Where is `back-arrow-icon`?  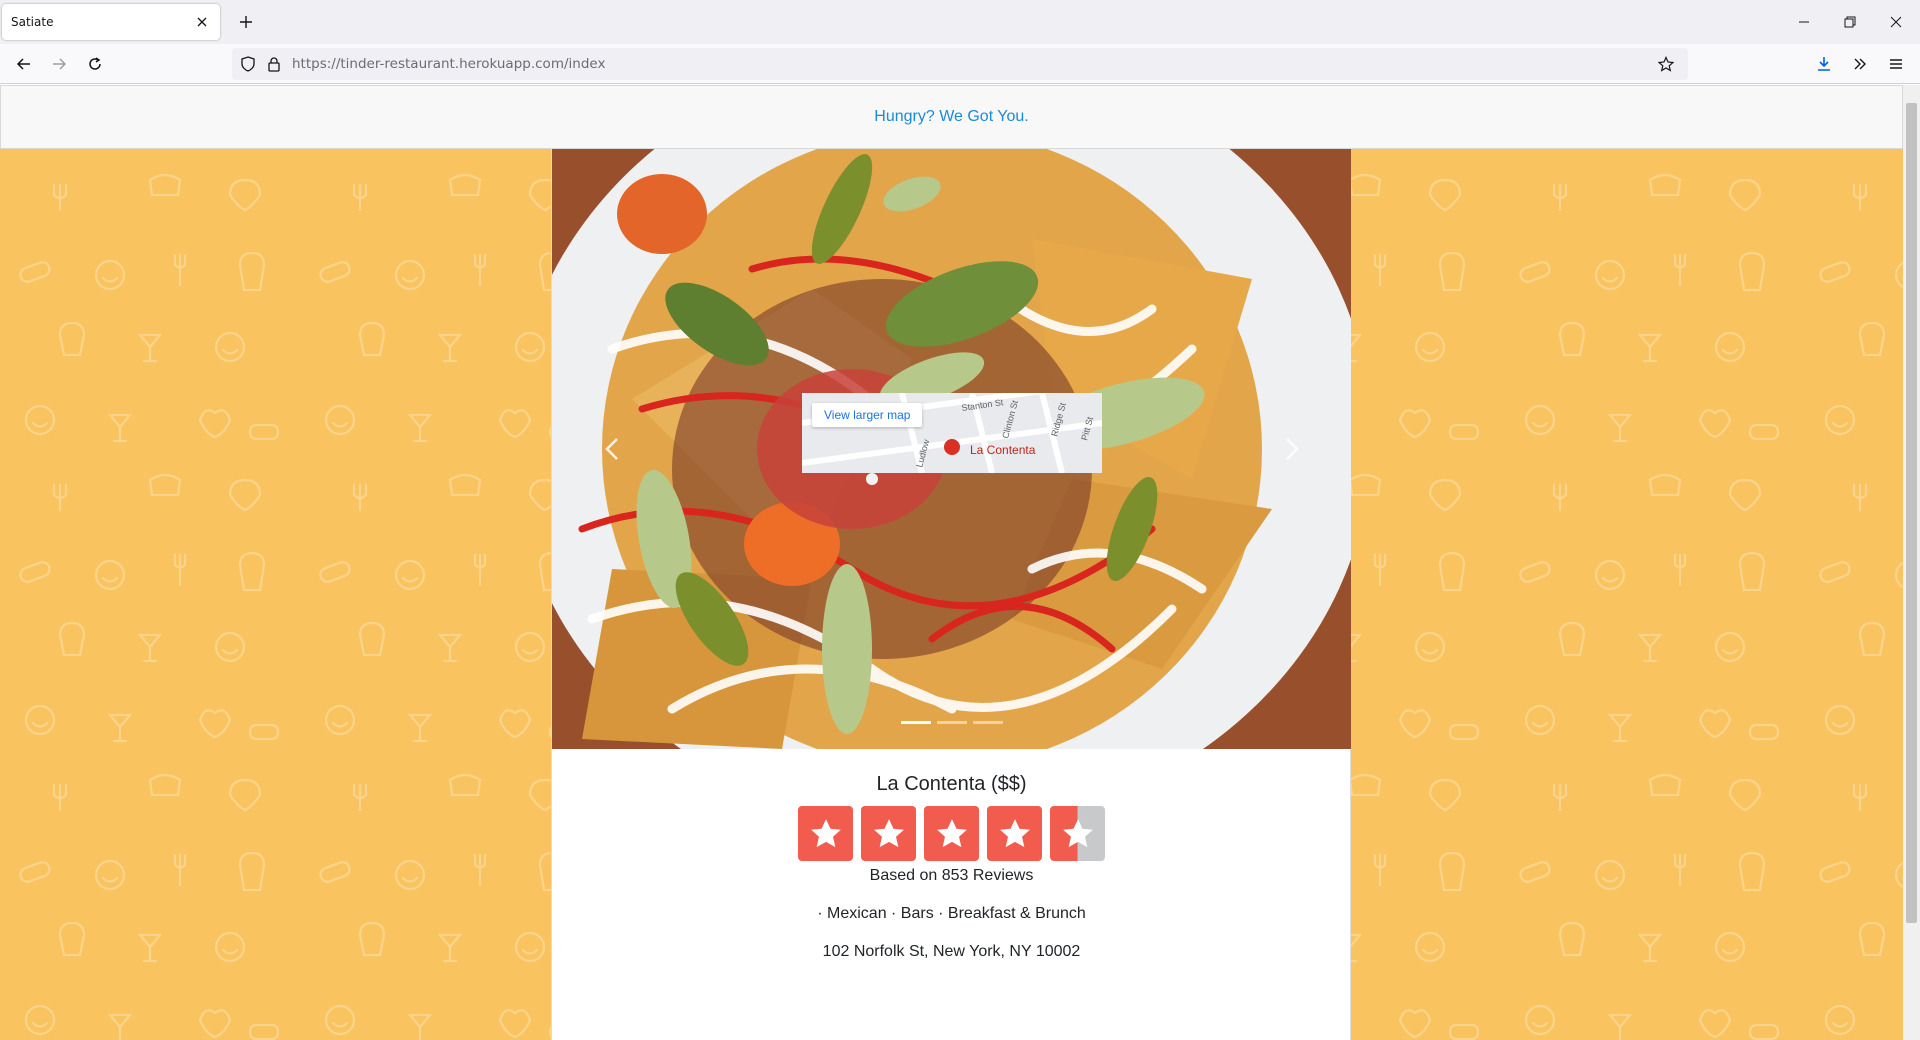
back-arrow-icon is located at coordinates (24, 64).